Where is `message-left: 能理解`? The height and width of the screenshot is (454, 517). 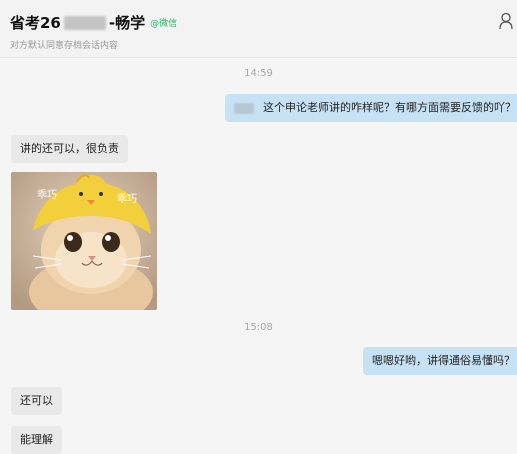 message-left: 能理解 is located at coordinates (36, 440).